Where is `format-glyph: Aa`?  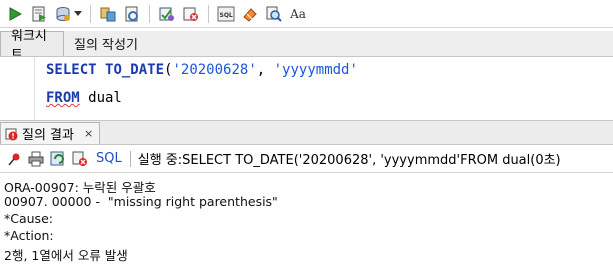 format-glyph: Aa is located at coordinates (298, 13).